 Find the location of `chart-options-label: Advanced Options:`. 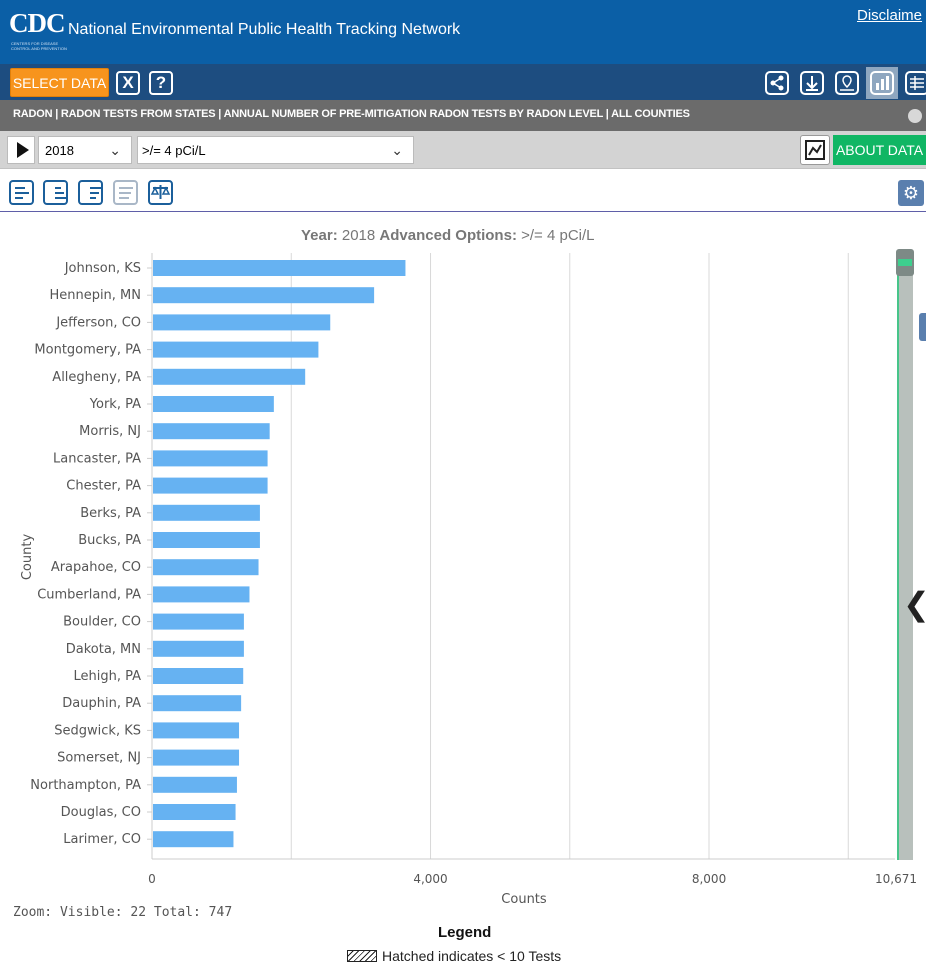

chart-options-label: Advanced Options: is located at coordinates (448, 235).